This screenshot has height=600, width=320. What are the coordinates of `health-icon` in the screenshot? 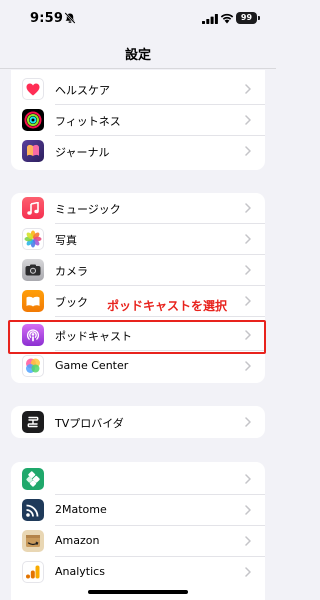 It's located at (33, 89).